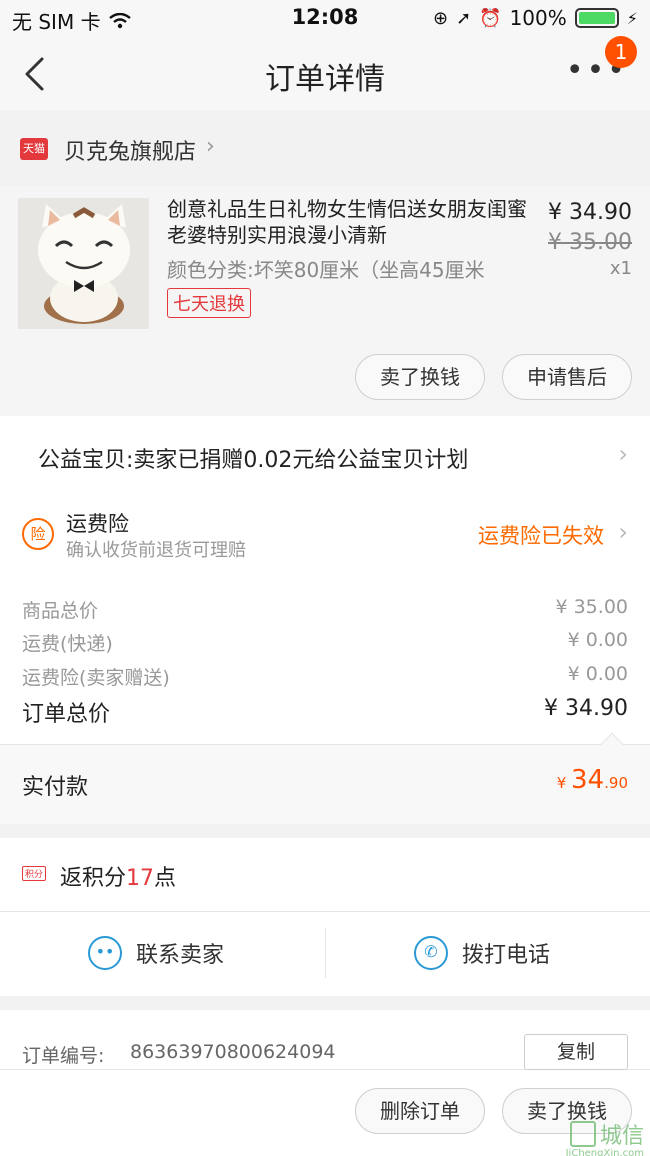  What do you see at coordinates (156, 550) in the screenshot?
I see `insurance-subtitle: 确认收货前退货可理赔` at bounding box center [156, 550].